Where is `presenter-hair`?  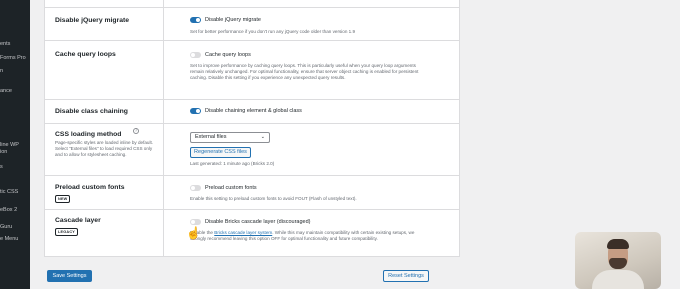
presenter-hair is located at coordinates (618, 244).